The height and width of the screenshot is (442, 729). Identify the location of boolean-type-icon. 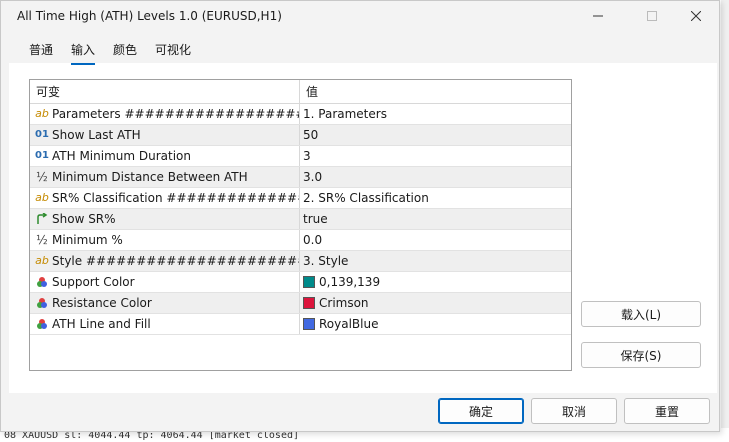
(42, 219).